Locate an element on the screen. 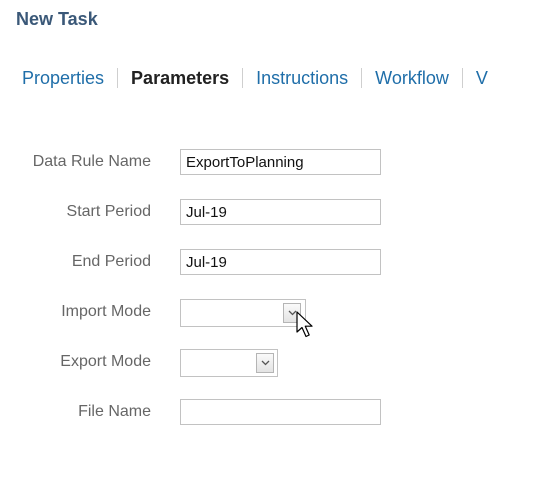 The image size is (552, 495). form-row-data-rule-name: Data Rule Name is located at coordinates (276, 162).